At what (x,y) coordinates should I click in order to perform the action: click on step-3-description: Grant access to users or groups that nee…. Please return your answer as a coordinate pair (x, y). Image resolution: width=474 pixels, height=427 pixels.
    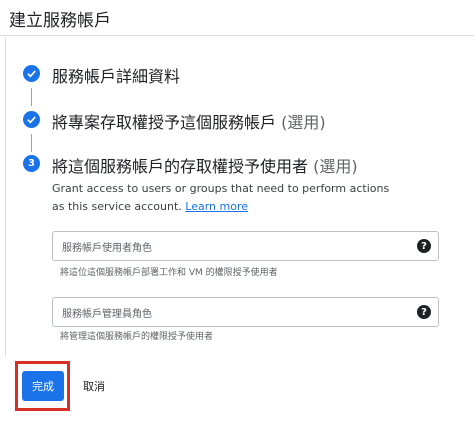
    Looking at the image, I should click on (222, 198).